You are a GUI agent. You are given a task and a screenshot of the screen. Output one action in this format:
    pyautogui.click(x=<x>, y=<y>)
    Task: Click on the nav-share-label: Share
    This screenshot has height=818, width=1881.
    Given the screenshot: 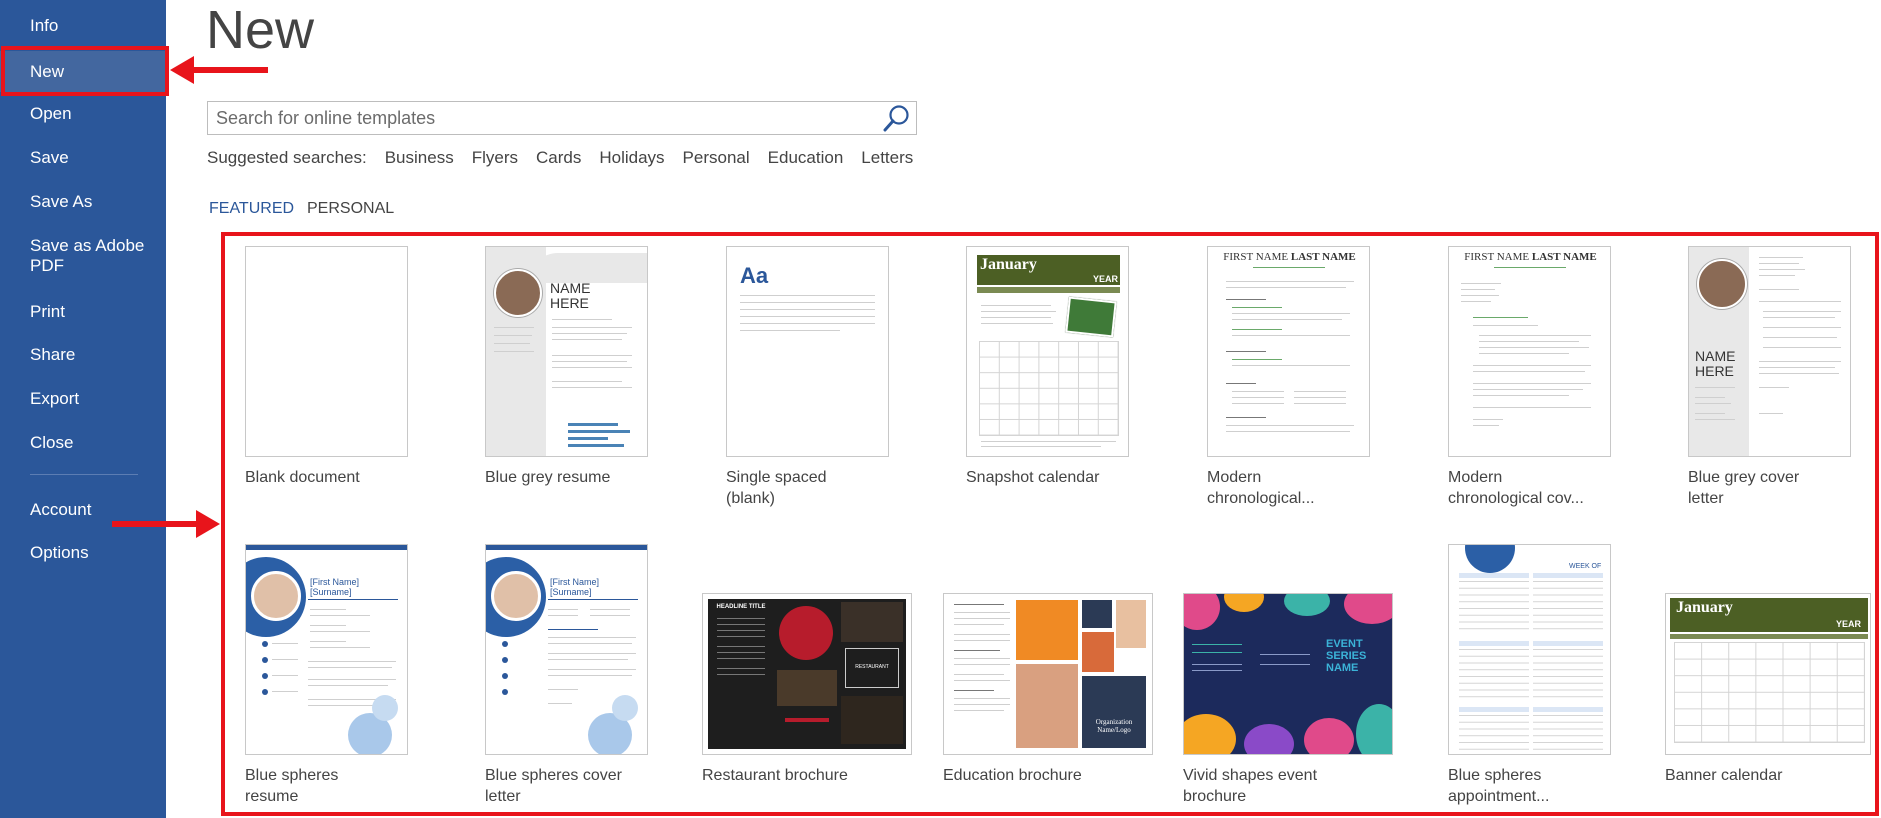 What is the action you would take?
    pyautogui.click(x=53, y=354)
    